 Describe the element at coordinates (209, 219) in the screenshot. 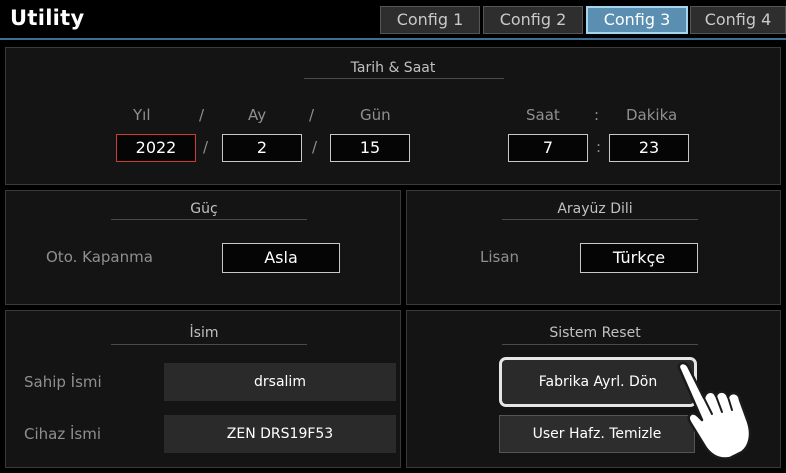

I see `power-title-underline` at that location.